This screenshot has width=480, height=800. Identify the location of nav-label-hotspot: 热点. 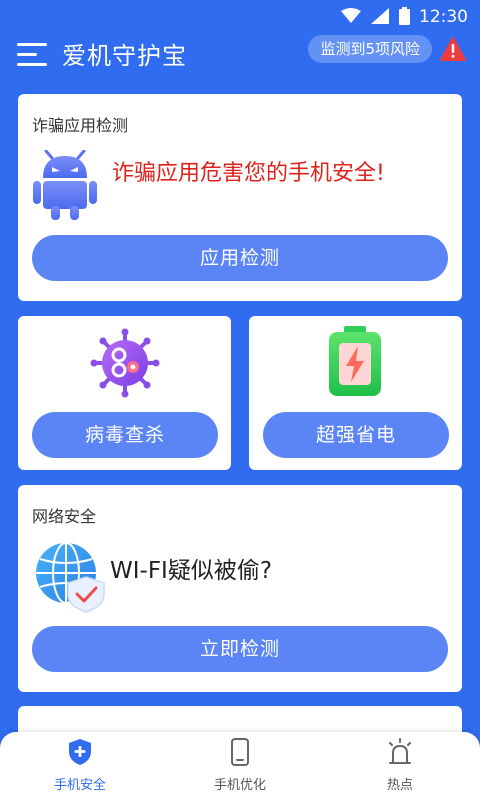
(399, 785).